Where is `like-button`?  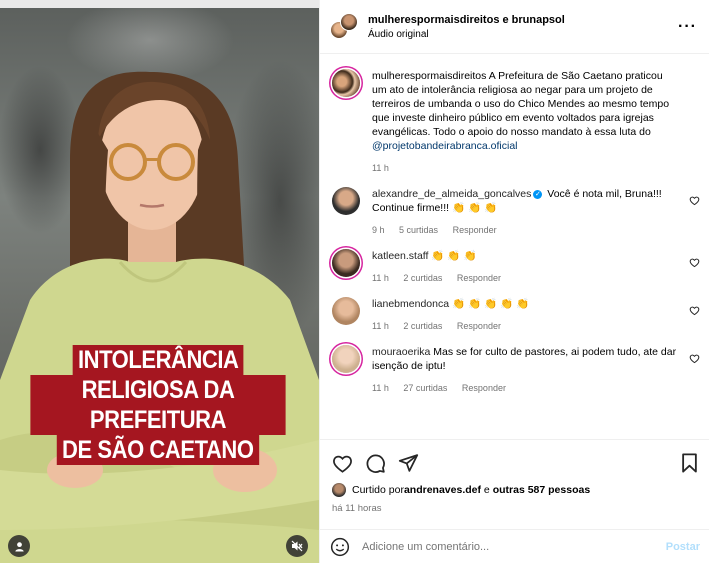 like-button is located at coordinates (342, 463).